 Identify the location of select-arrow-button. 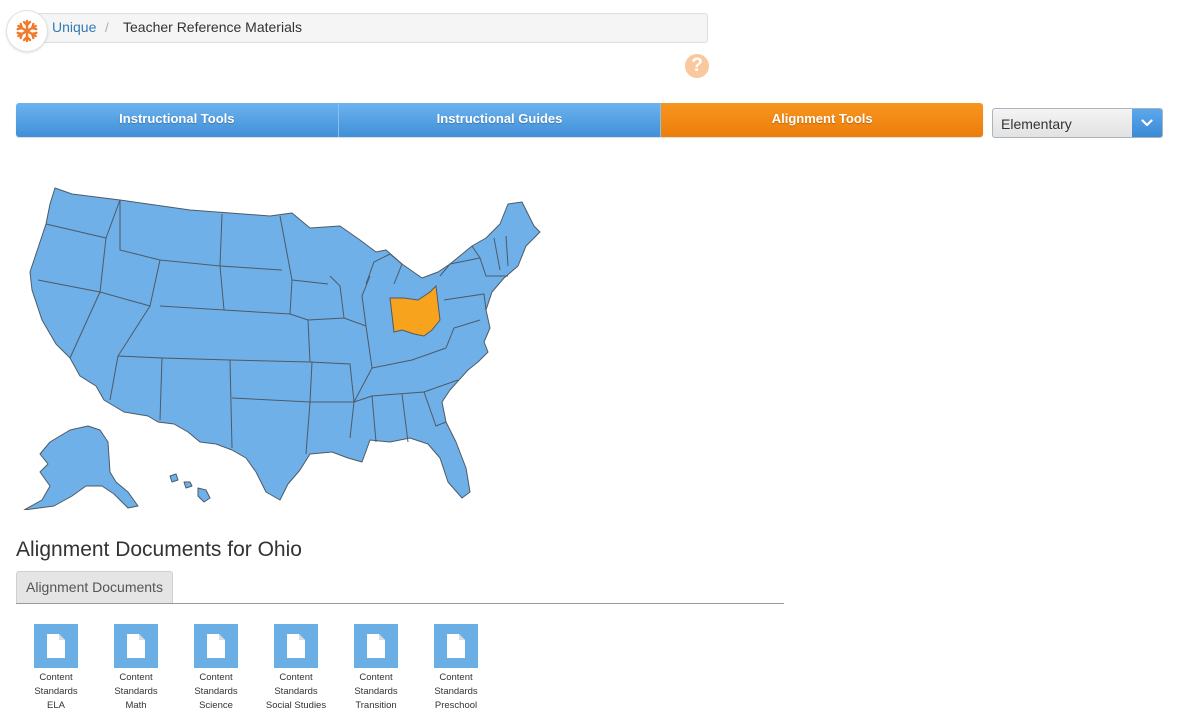
(1147, 123).